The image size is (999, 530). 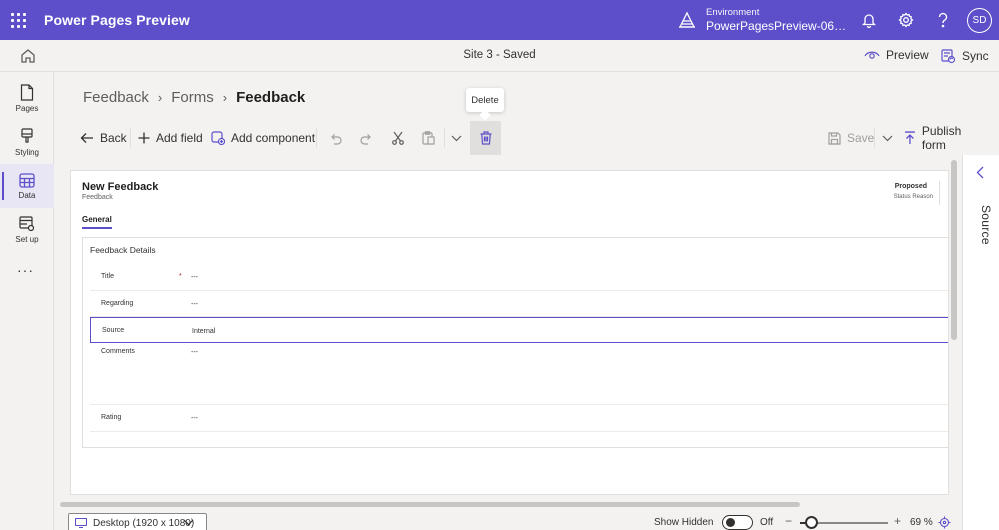 I want to click on source-panel: Source, so click(x=980, y=342).